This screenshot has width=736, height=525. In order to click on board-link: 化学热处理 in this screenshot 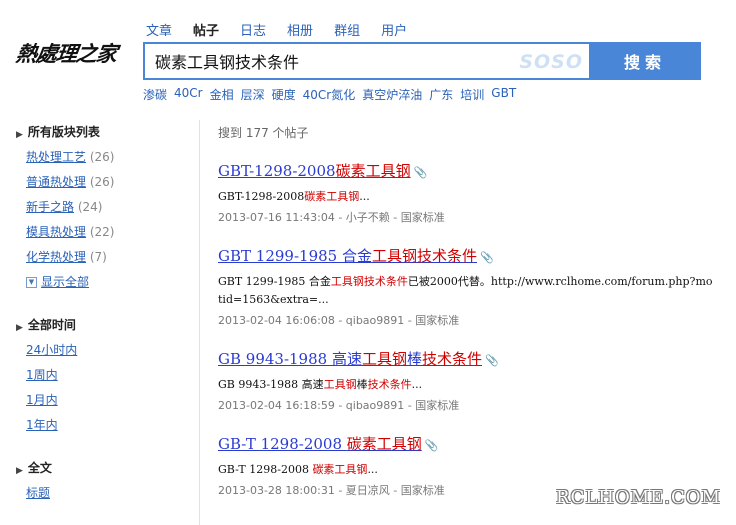, I will do `click(56, 257)`.